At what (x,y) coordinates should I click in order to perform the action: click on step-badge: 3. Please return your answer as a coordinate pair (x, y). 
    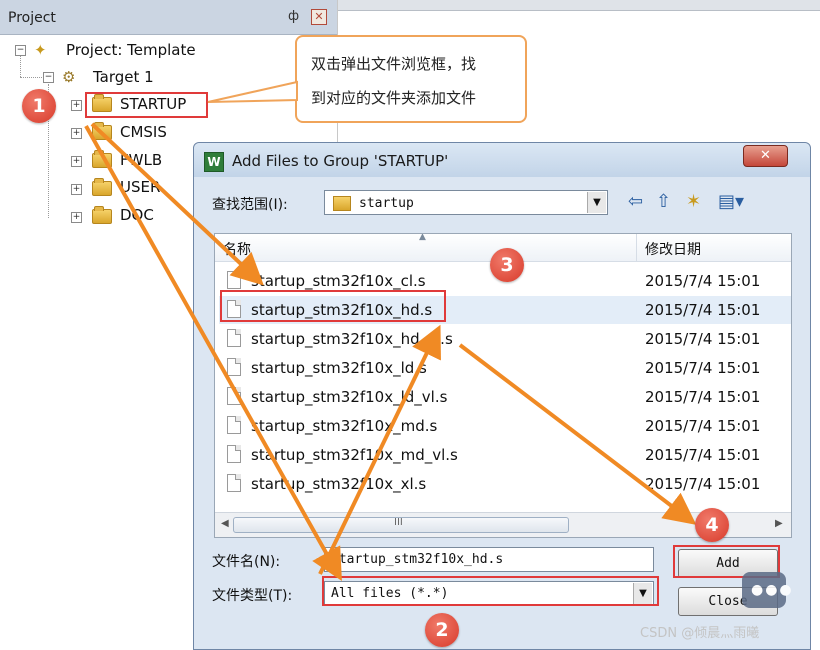
    Looking at the image, I should click on (507, 265).